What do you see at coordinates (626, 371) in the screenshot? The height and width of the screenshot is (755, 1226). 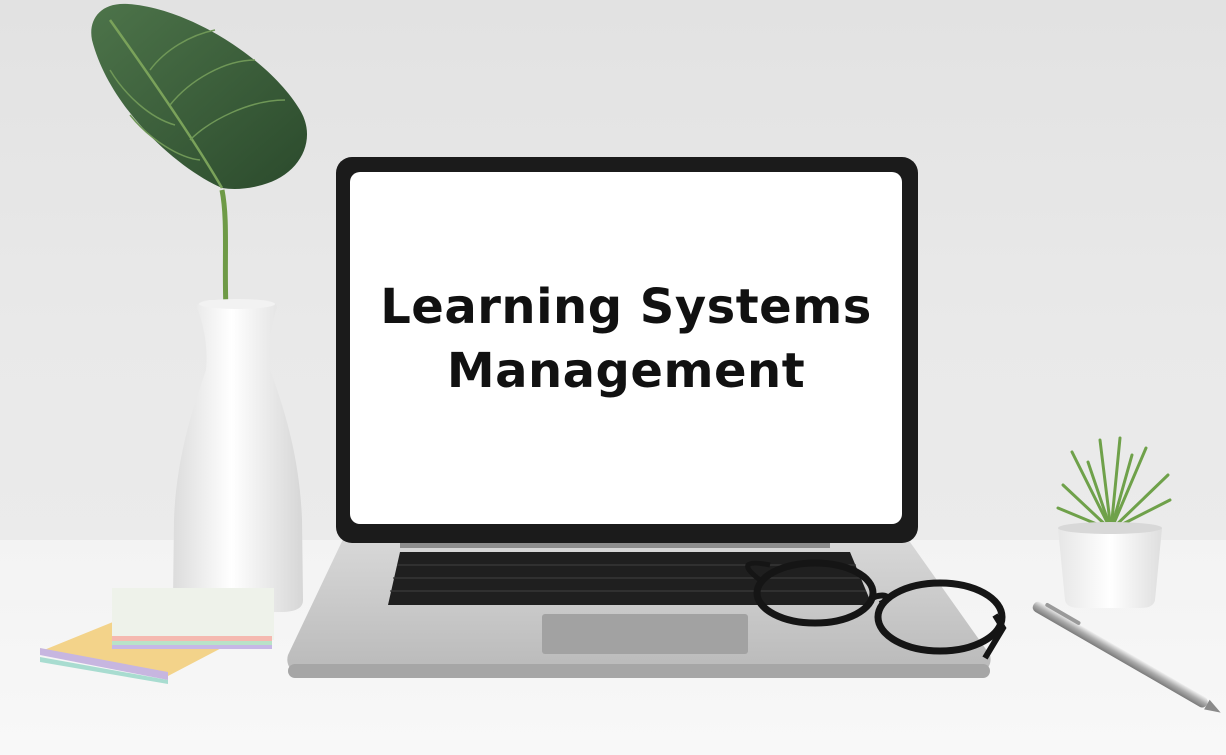 I see `screen-title-line-2: Management` at bounding box center [626, 371].